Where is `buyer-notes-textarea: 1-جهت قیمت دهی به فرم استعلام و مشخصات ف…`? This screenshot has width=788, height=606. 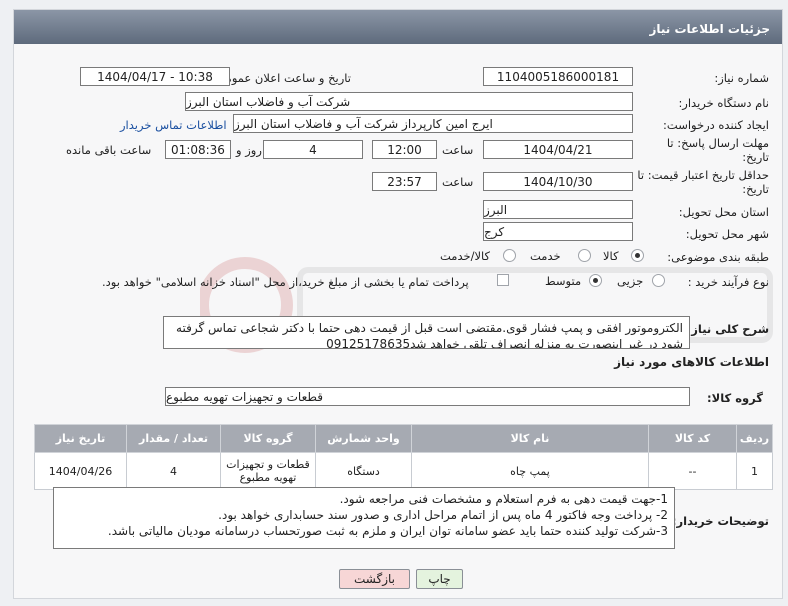
buyer-notes-textarea: 1-جهت قیمت دهی به فرم استعلام و مشخصات ف… is located at coordinates (364, 518).